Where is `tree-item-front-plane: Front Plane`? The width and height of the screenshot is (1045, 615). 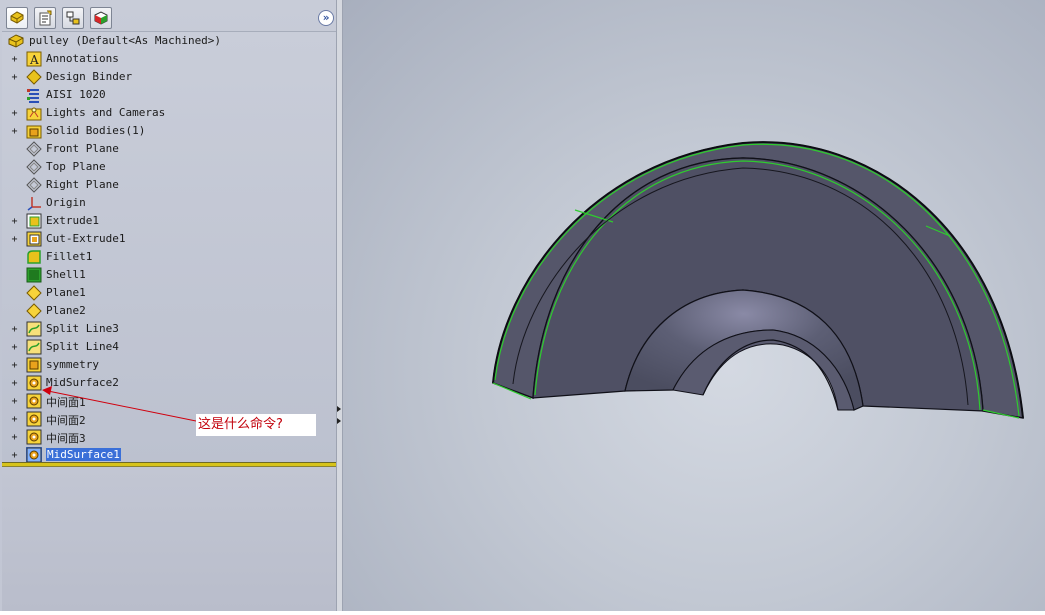
tree-item-front-plane: Front Plane is located at coordinates (167, 149).